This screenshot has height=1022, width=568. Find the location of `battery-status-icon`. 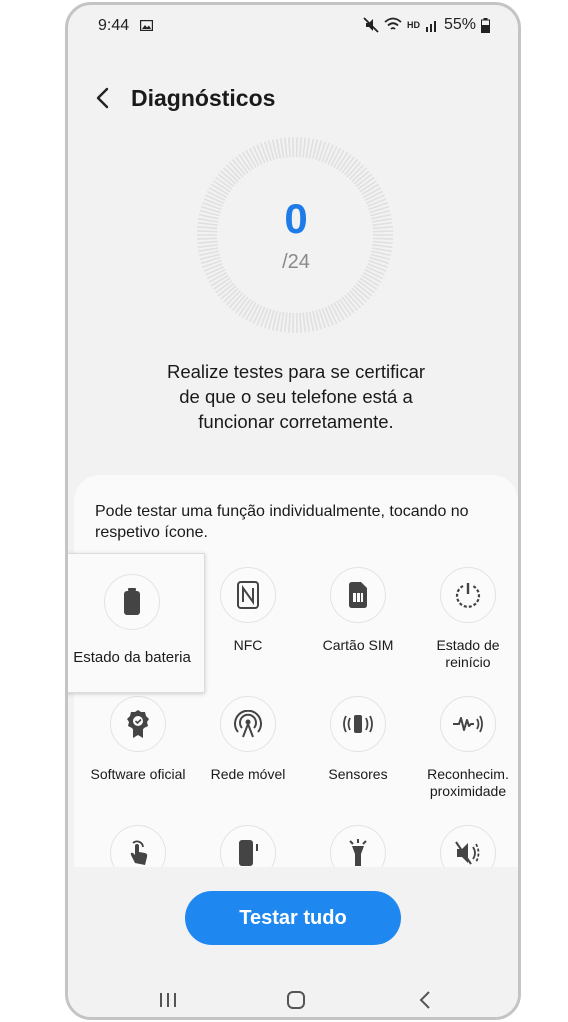

battery-status-icon is located at coordinates (485, 25).